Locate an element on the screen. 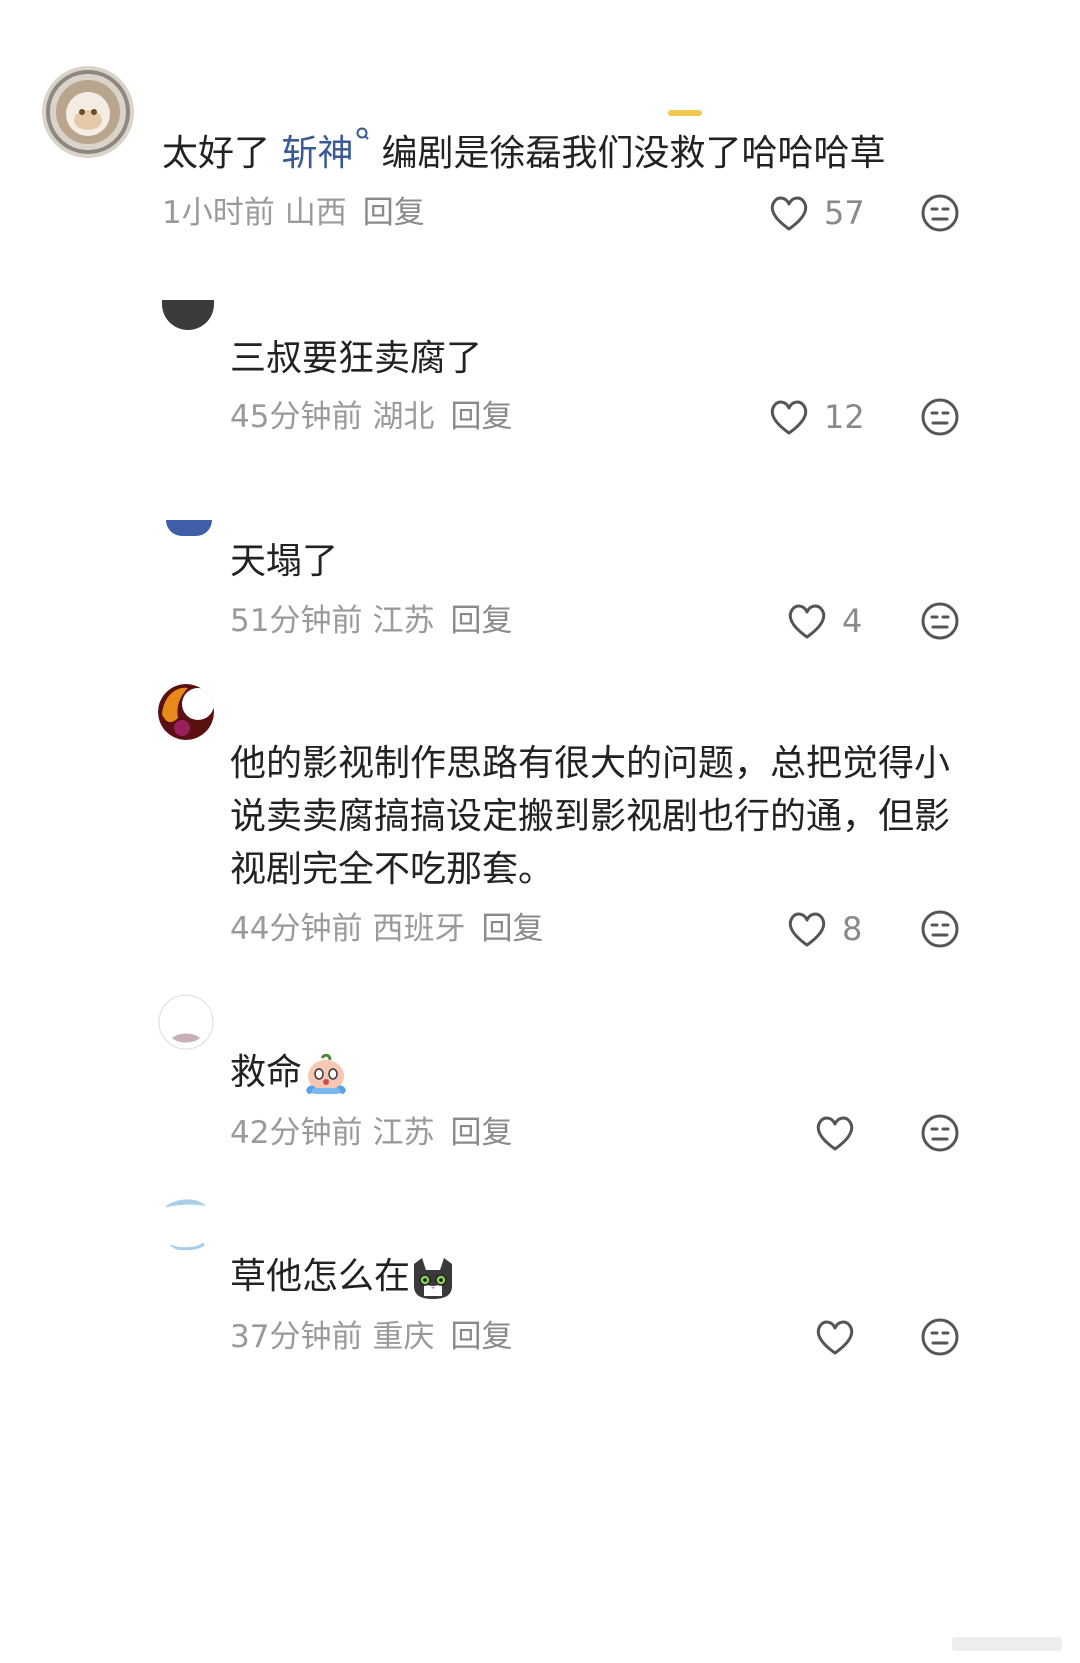 The width and height of the screenshot is (1080, 1663). comment-text-body: 救命 is located at coordinates (266, 1072).